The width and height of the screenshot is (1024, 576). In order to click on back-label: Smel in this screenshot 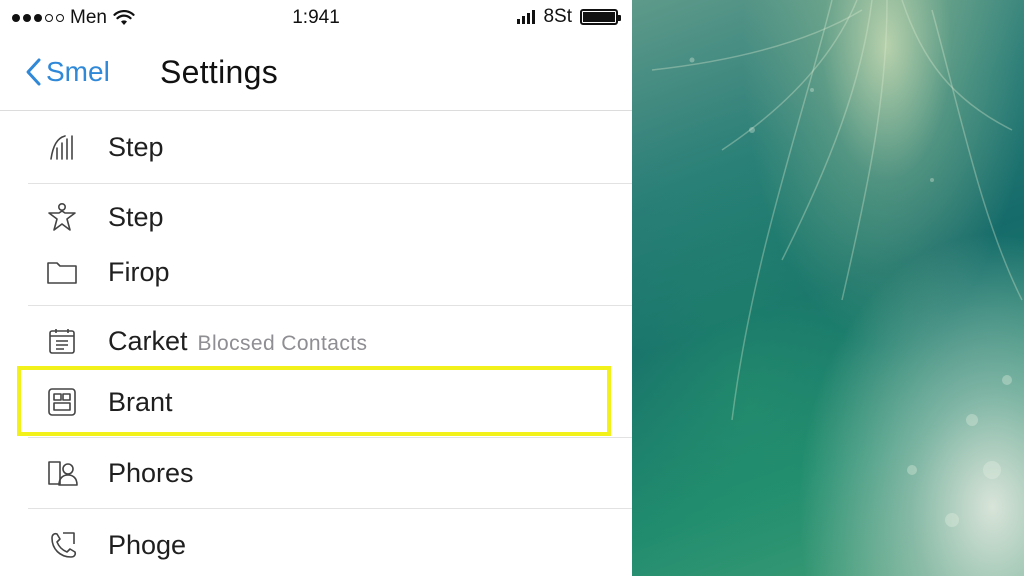, I will do `click(78, 71)`.